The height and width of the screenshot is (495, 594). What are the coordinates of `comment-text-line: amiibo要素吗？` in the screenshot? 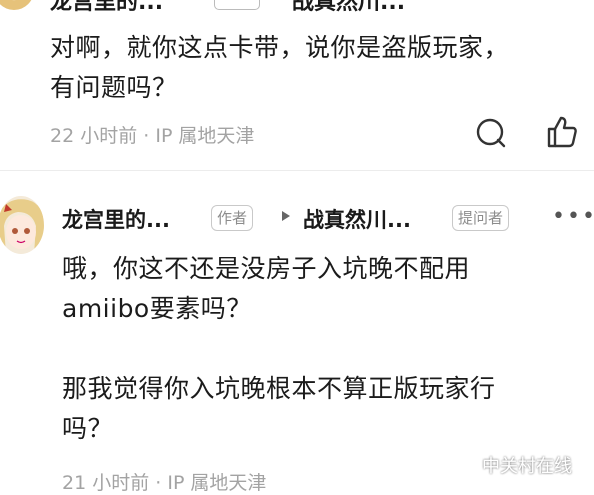 It's located at (157, 308).